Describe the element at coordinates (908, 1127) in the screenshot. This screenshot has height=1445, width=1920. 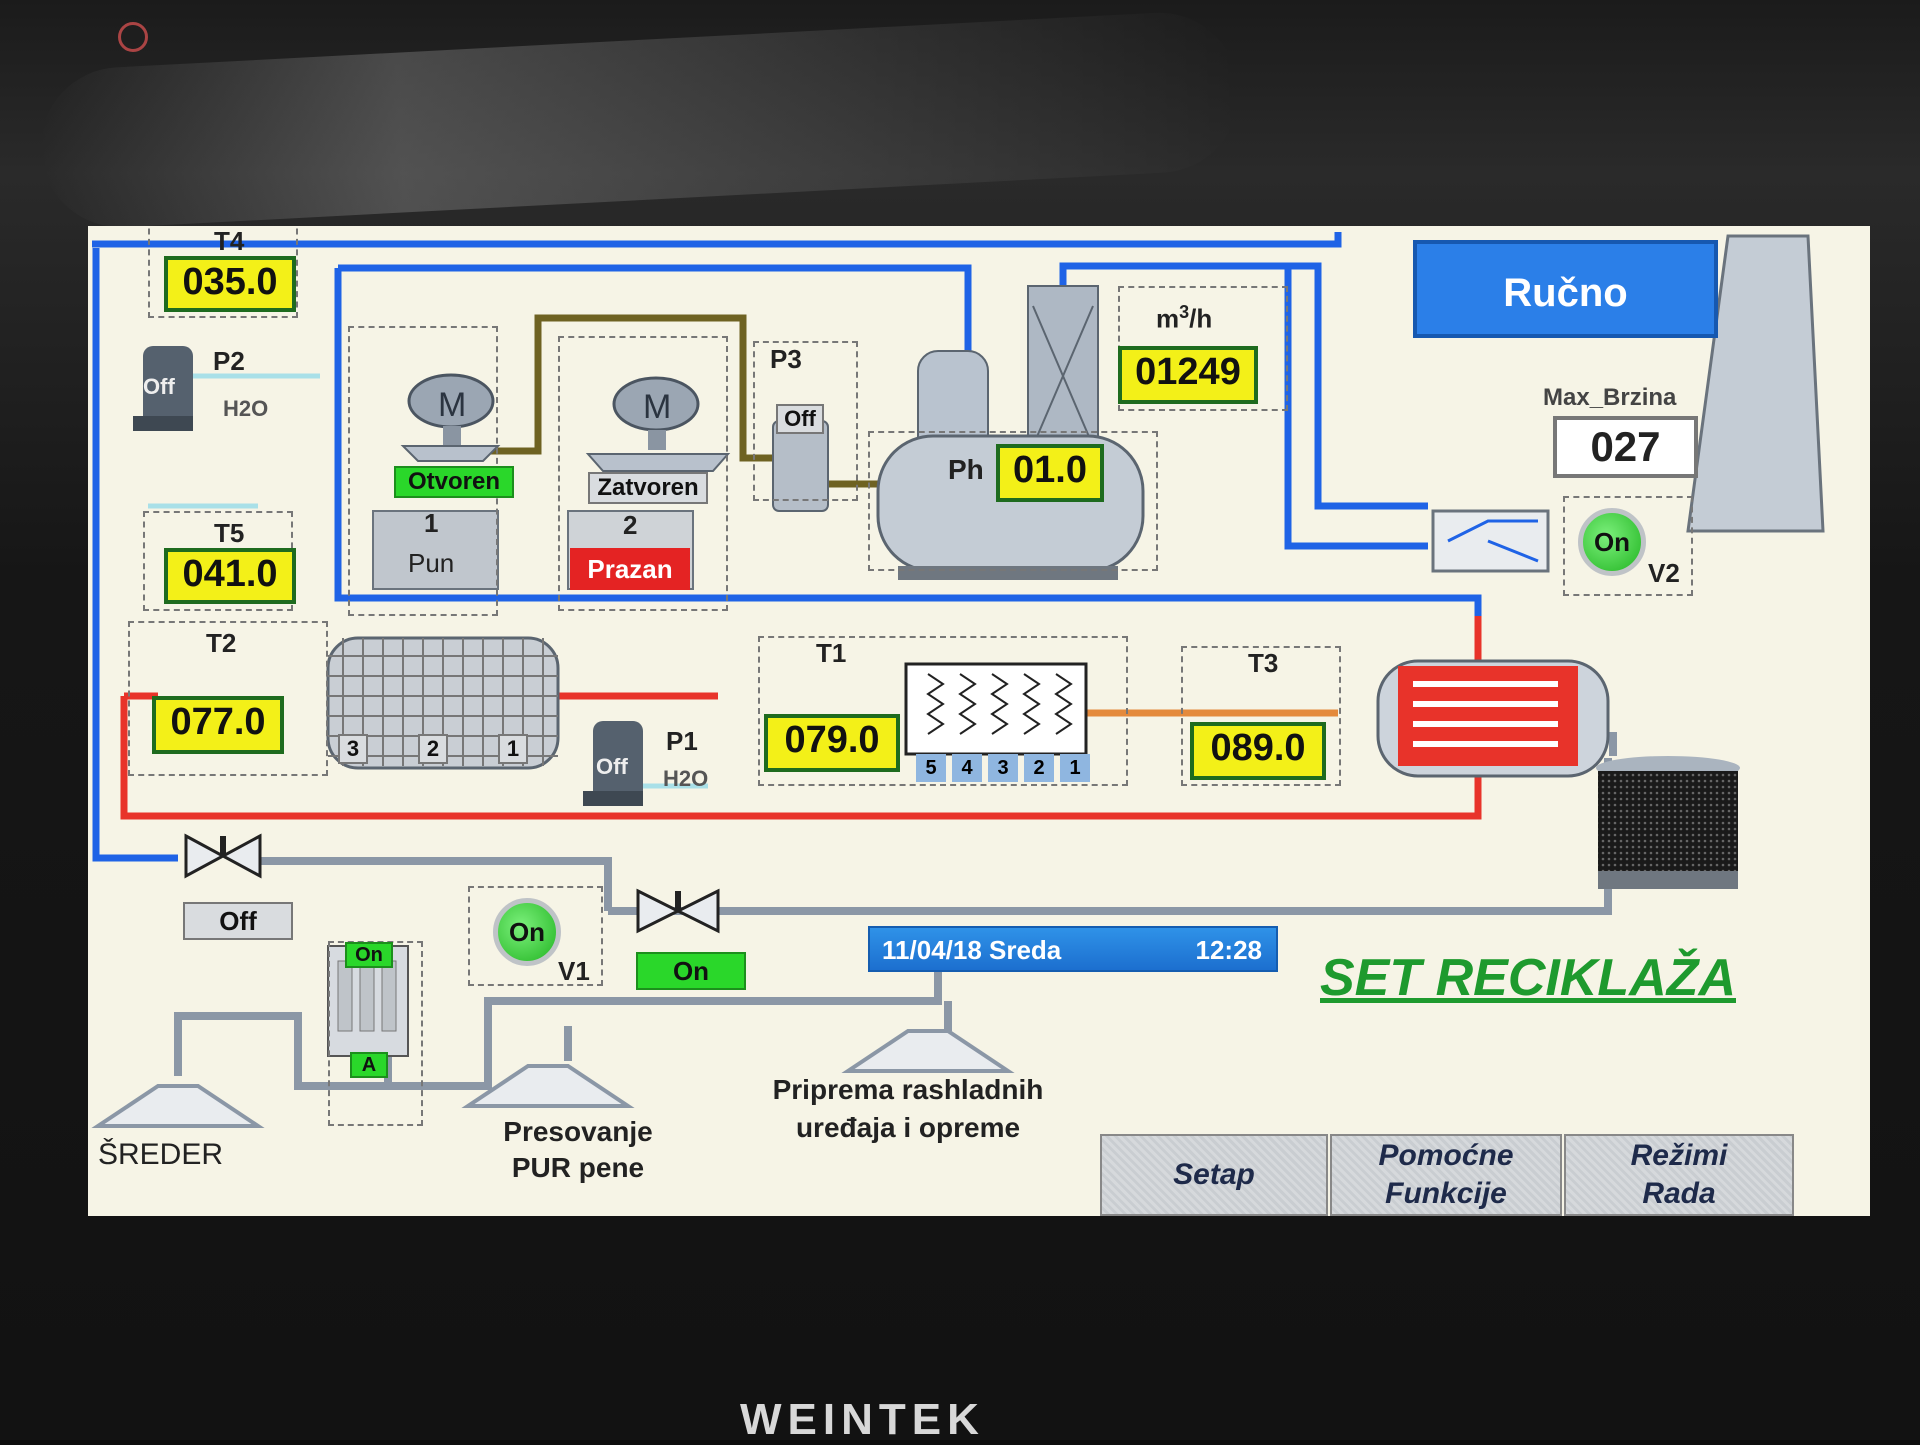
I see `station-priprema-2: uređaja i opreme` at that location.